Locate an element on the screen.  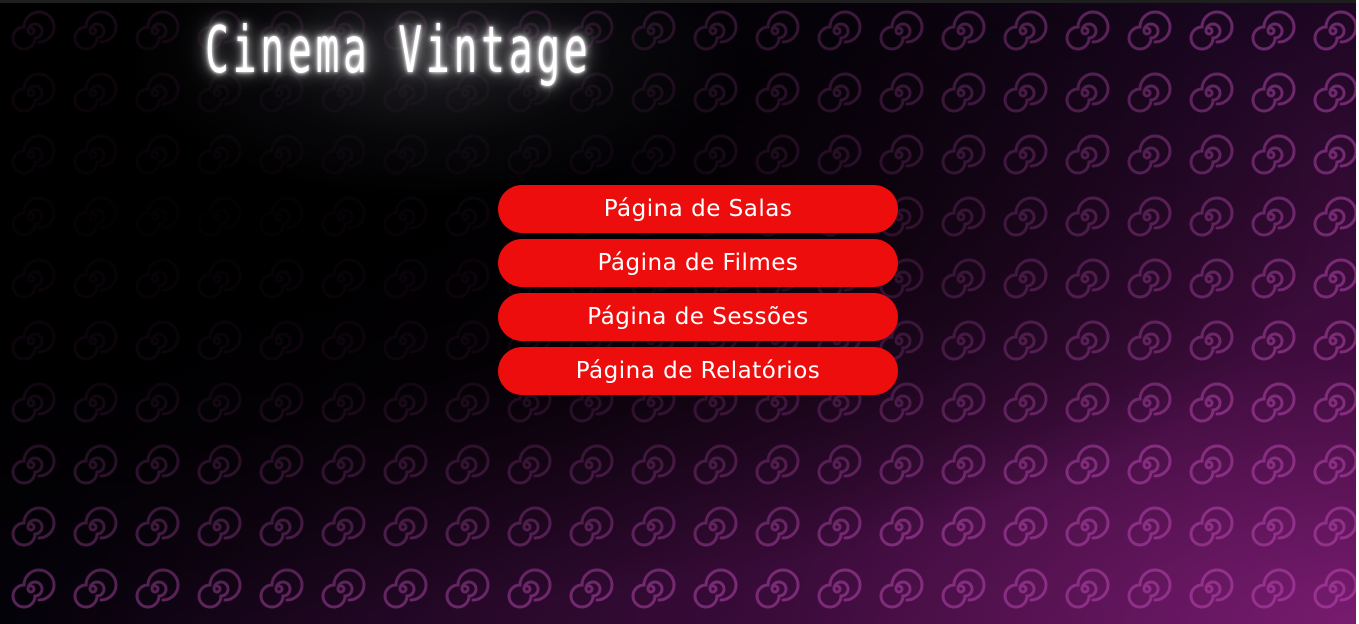
salas-page-button: Página de Salas is located at coordinates (698, 209).